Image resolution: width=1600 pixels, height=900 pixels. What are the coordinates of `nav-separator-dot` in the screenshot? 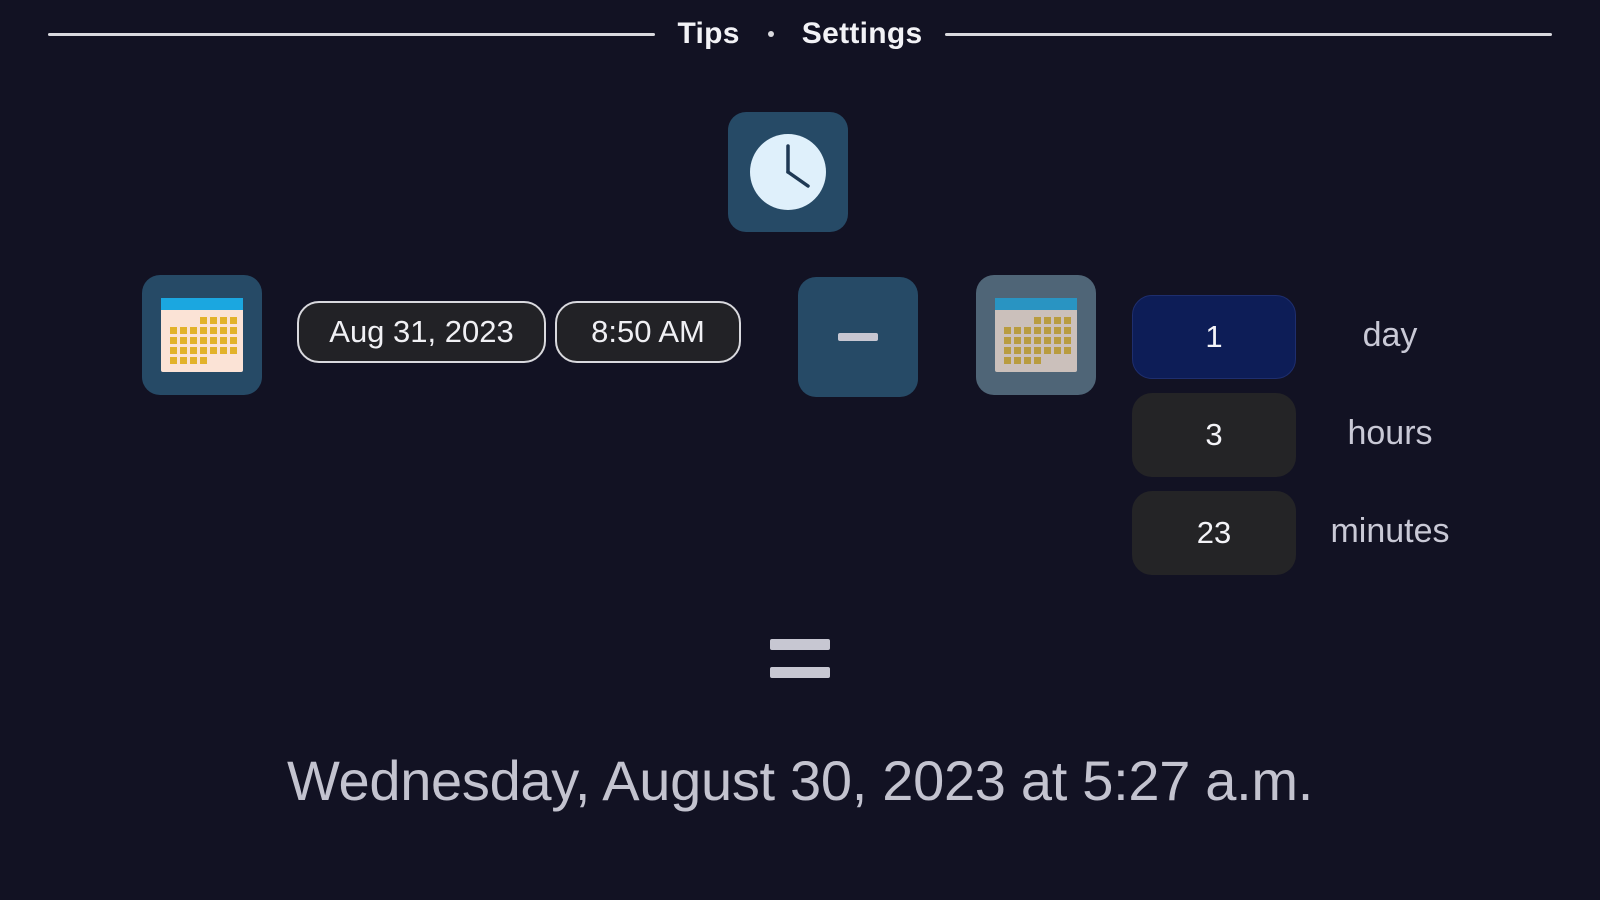 It's located at (770, 34).